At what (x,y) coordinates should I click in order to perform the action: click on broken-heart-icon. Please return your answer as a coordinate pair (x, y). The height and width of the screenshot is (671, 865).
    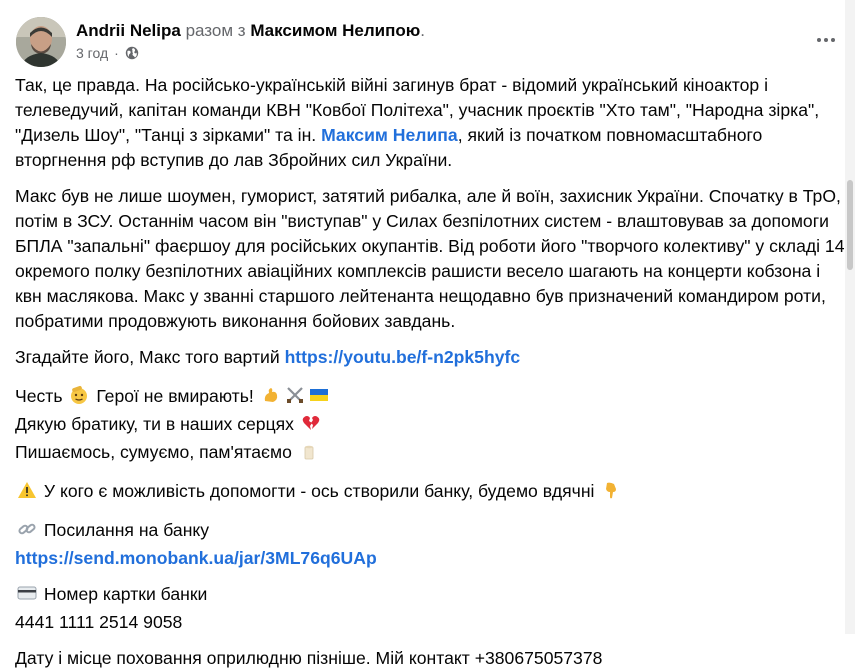
    Looking at the image, I should click on (311, 426).